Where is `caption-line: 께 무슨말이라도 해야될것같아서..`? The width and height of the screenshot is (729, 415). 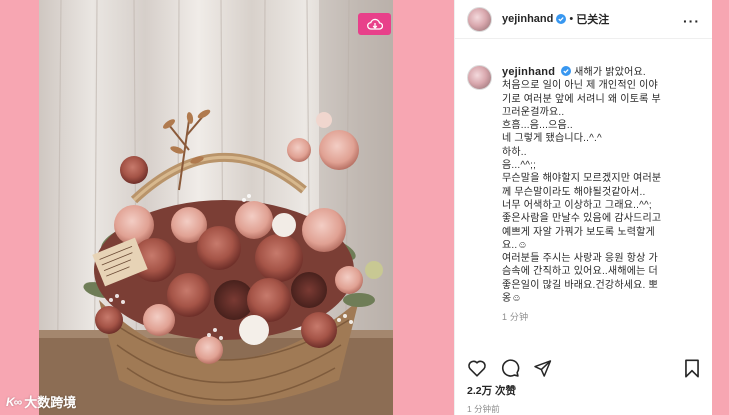
caption-line: 께 무슨말이라도 해야될것같아서.. is located at coordinates (574, 192).